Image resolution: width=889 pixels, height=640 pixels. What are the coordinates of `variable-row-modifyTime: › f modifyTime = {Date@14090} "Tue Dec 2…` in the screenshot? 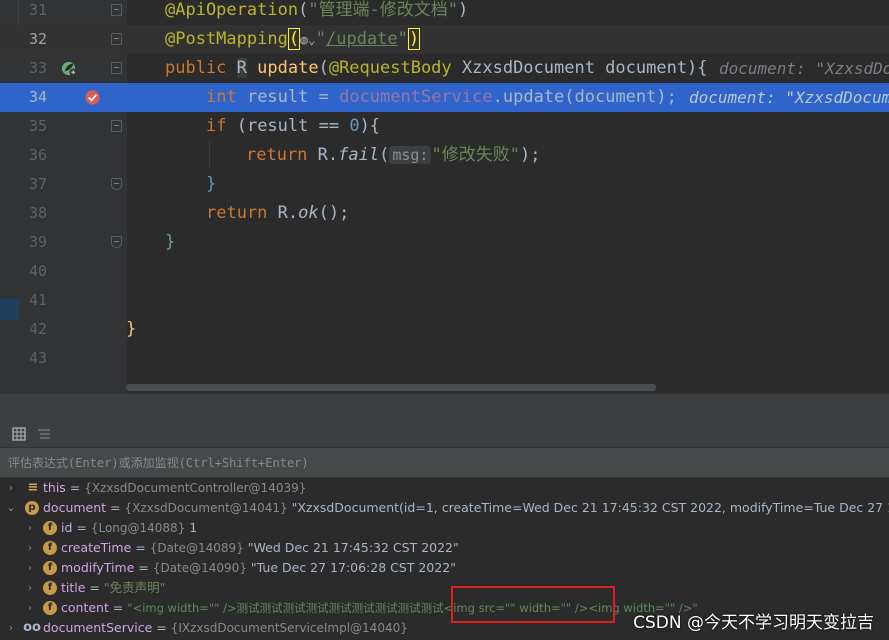 It's located at (444, 568).